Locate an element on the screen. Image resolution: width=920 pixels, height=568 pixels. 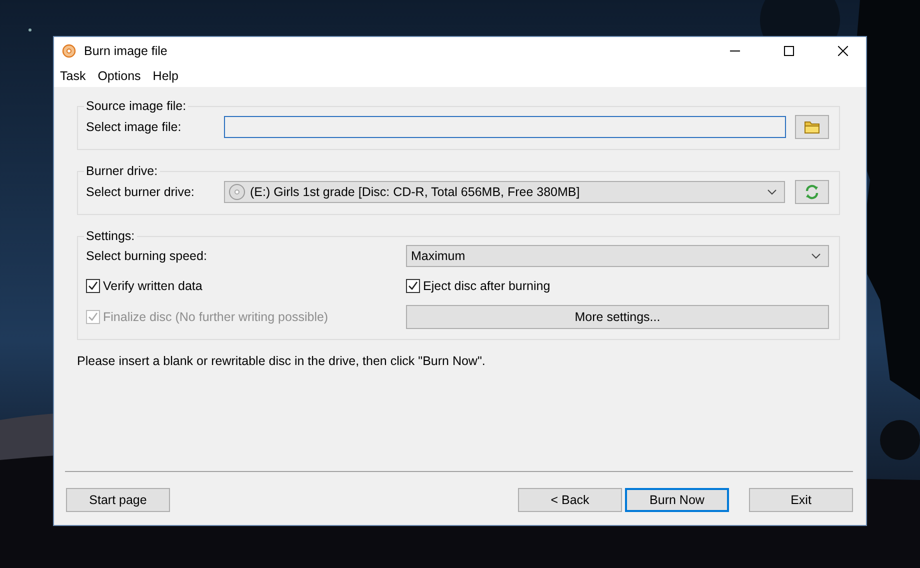
refresh-button is located at coordinates (812, 192).